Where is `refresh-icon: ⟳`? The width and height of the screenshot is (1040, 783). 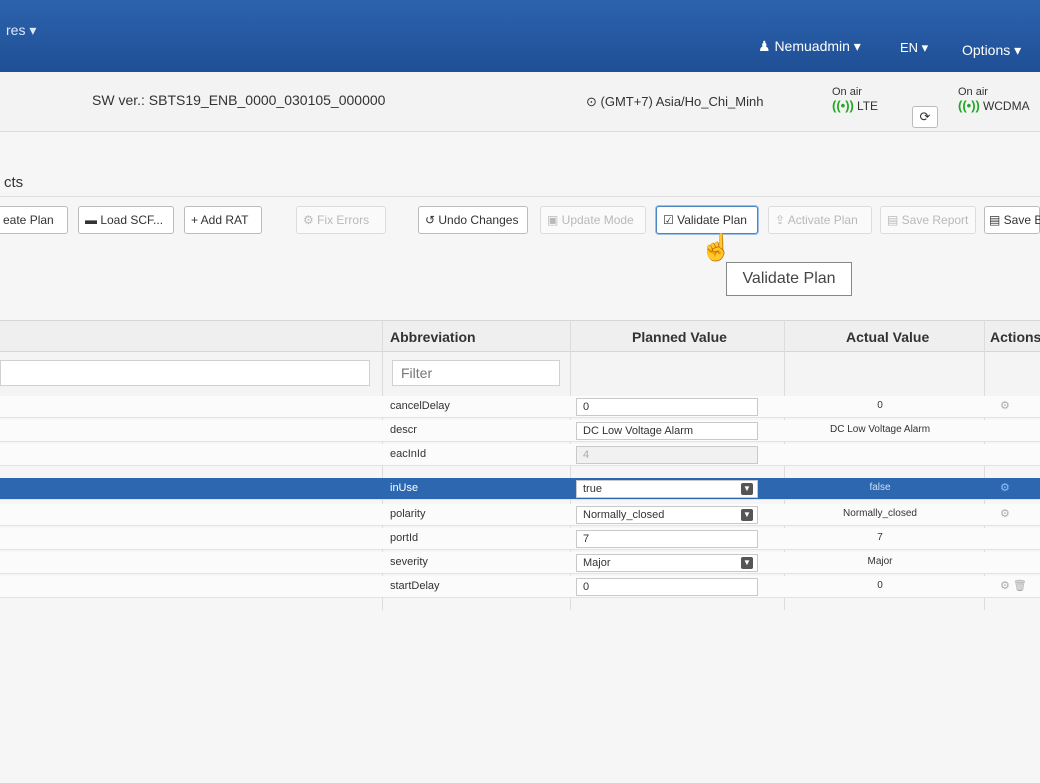 refresh-icon: ⟳ is located at coordinates (925, 116).